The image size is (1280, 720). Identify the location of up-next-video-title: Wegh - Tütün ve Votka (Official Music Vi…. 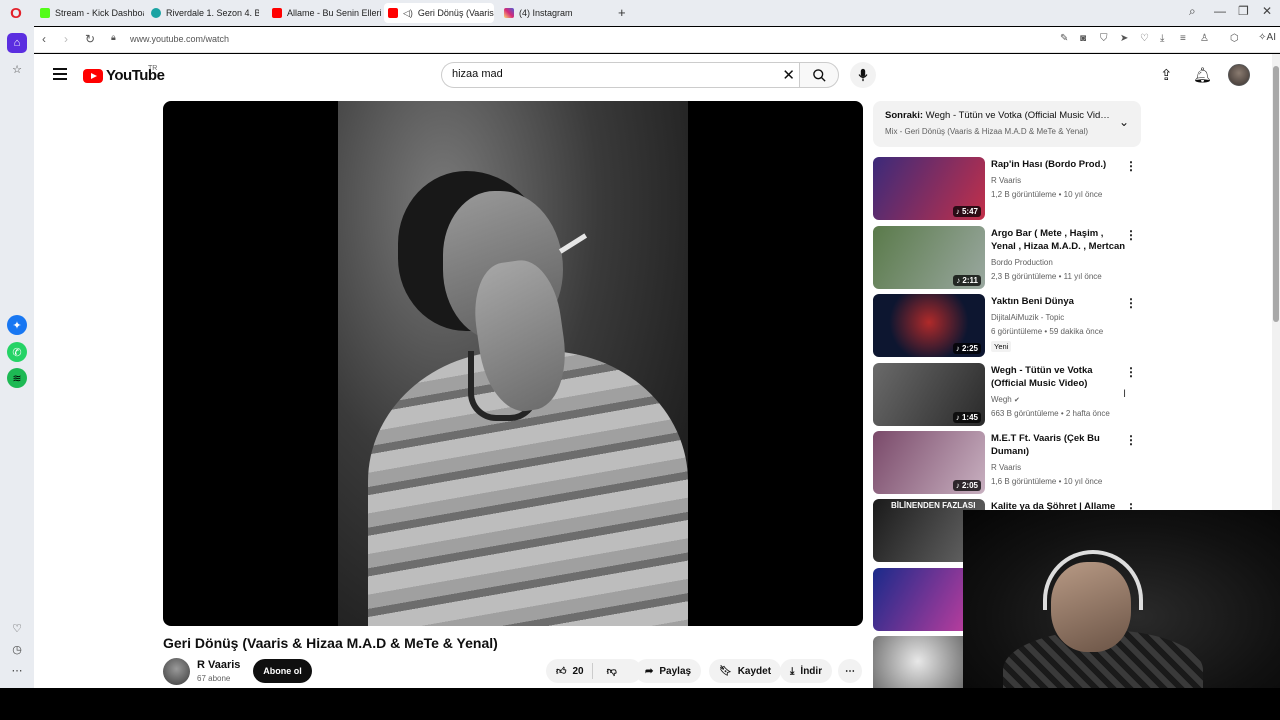
(1017, 115).